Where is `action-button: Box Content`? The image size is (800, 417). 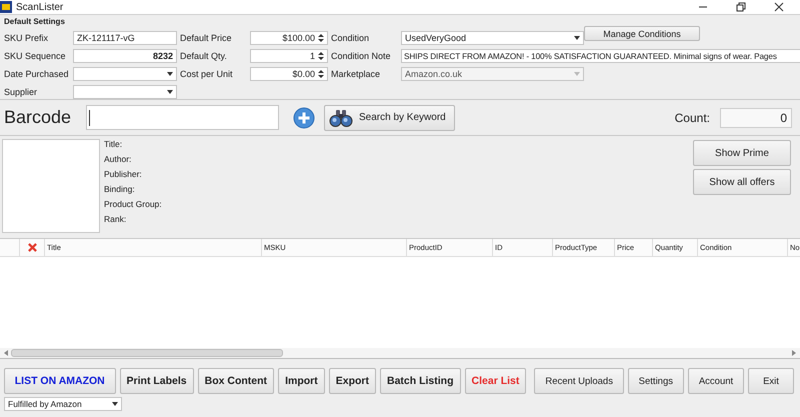 action-button: Box Content is located at coordinates (236, 381).